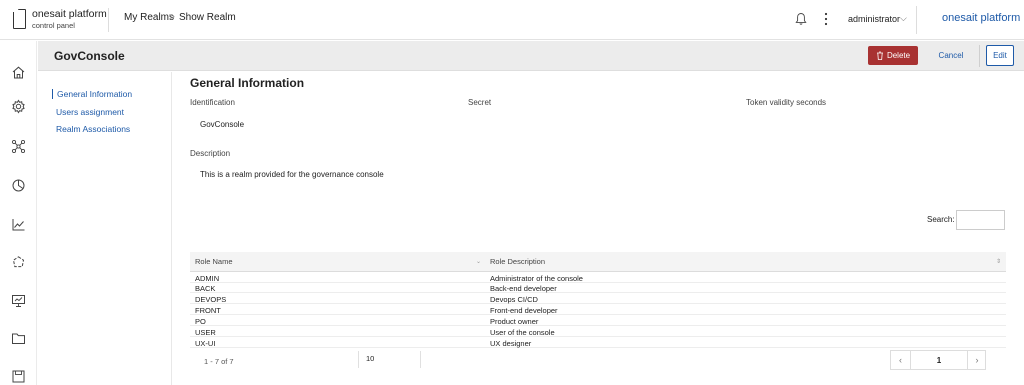 The height and width of the screenshot is (385, 1024). Describe the element at coordinates (1000, 55) in the screenshot. I see `edit-button: Edit` at that location.